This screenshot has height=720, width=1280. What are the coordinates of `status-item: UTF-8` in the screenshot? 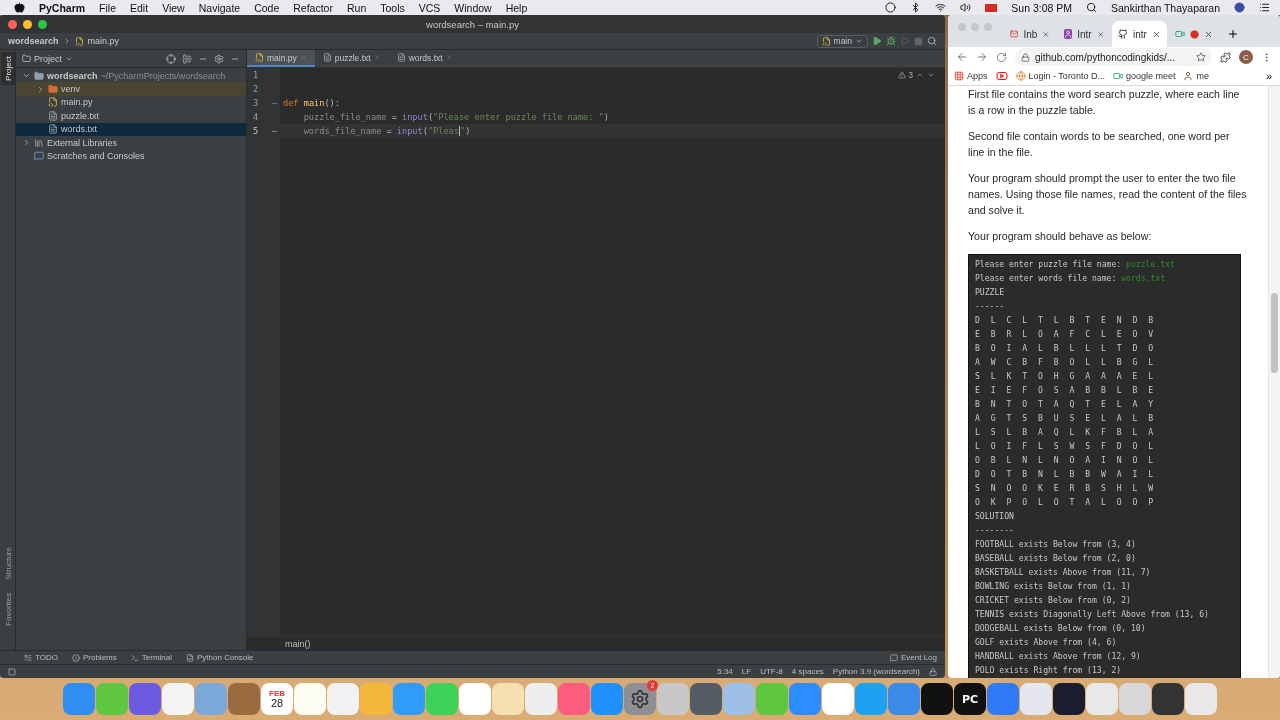 It's located at (771, 671).